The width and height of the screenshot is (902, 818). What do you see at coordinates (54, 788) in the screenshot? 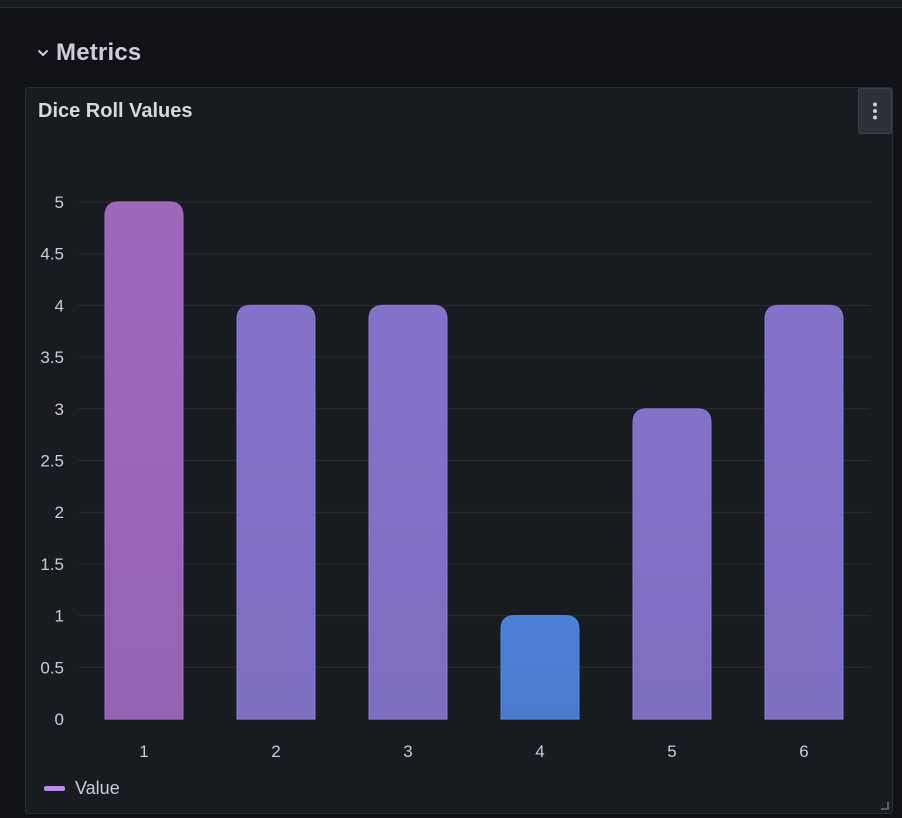
I see `legend-swatch` at bounding box center [54, 788].